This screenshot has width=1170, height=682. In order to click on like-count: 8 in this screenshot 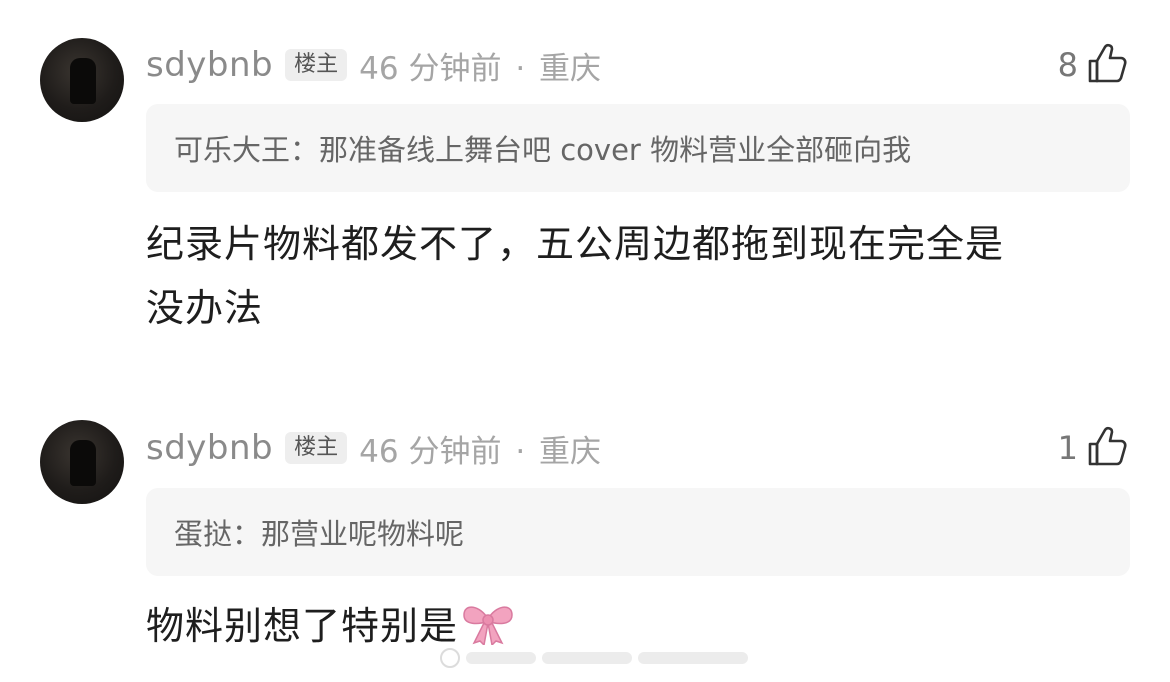, I will do `click(1067, 65)`.